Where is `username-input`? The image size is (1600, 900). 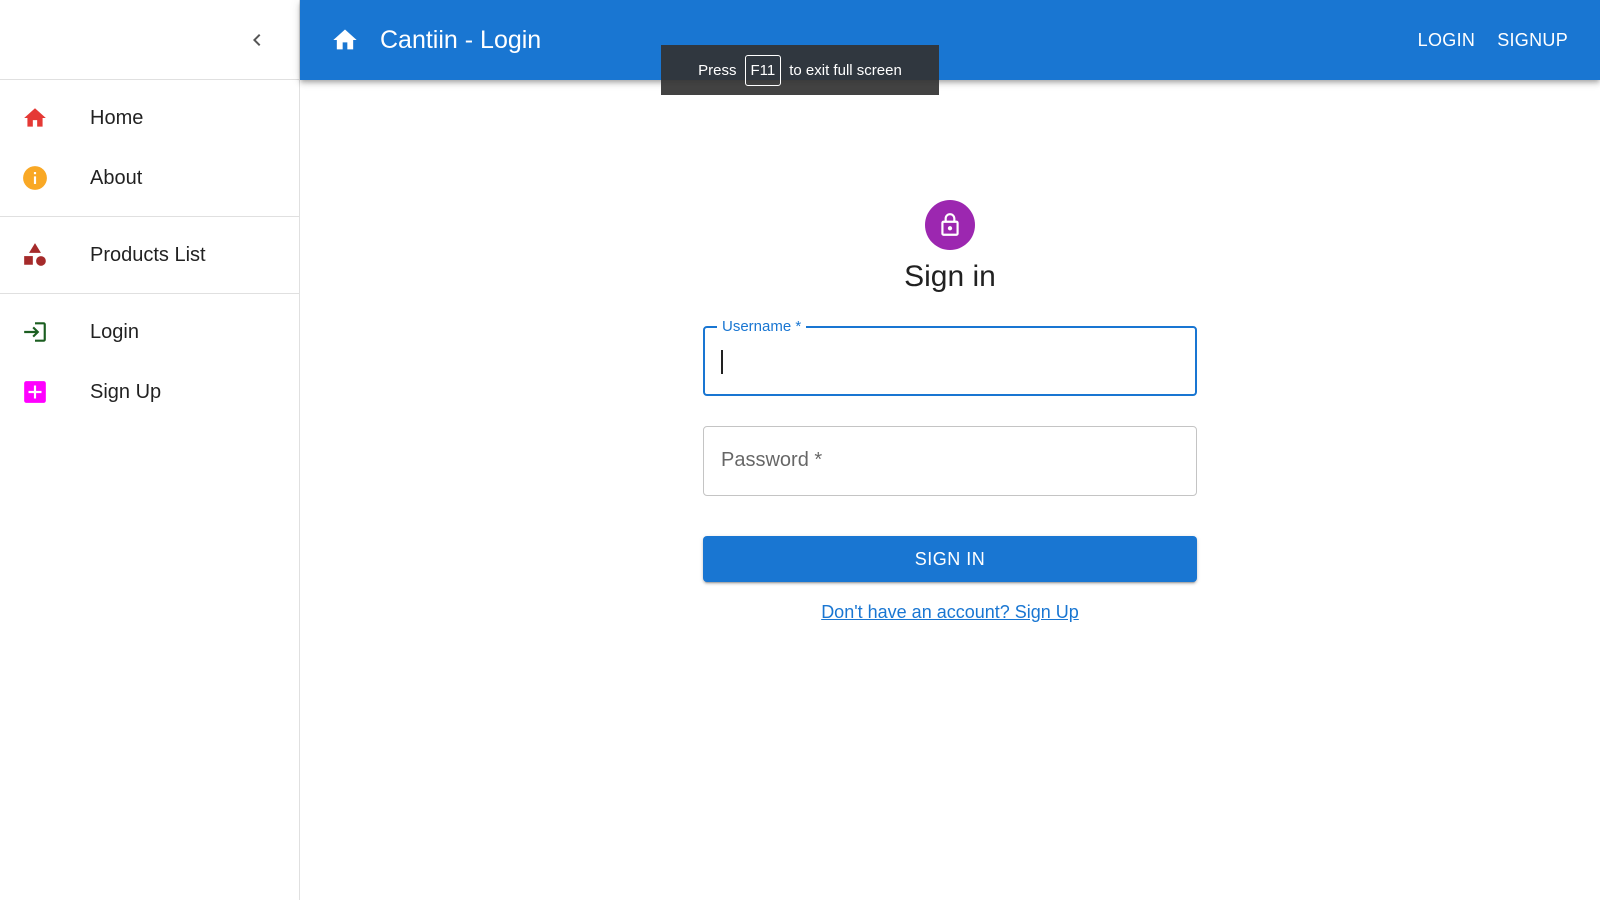
username-input is located at coordinates (950, 361).